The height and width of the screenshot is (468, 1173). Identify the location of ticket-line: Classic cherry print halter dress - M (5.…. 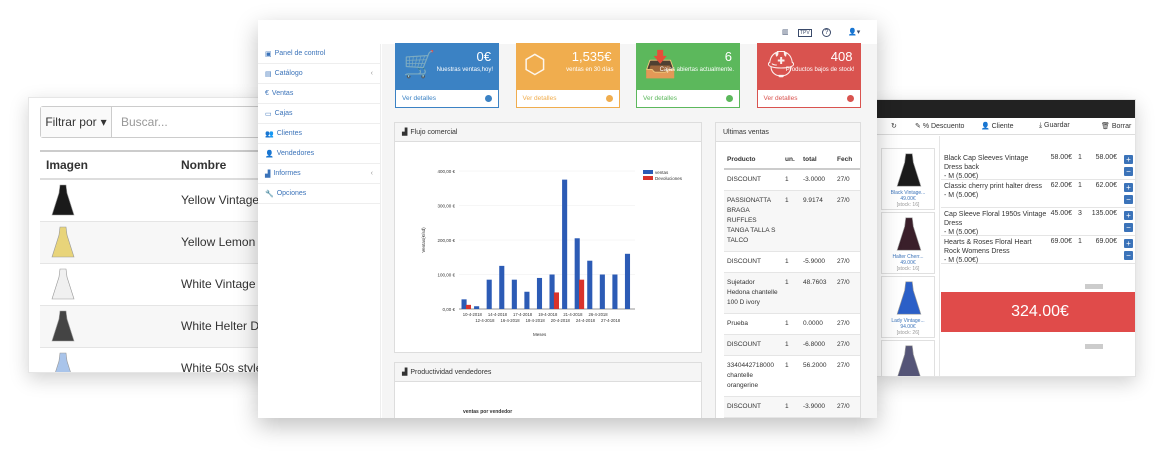
(1038, 194).